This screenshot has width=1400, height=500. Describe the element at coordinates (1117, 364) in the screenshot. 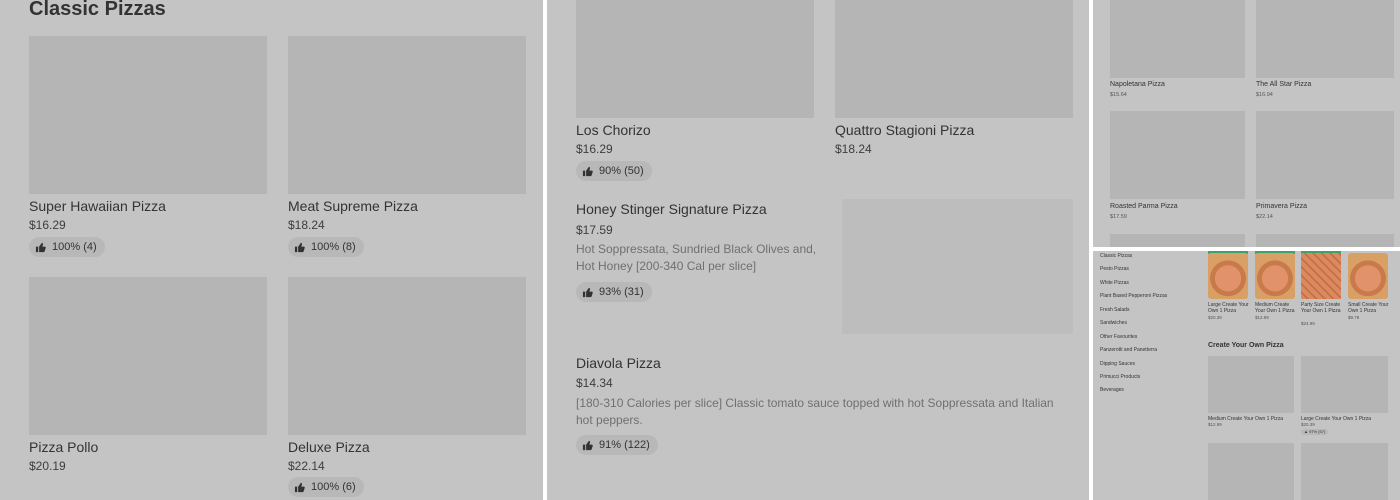

I see `nav-item-dipping-sauces: Dipping Sauces` at that location.